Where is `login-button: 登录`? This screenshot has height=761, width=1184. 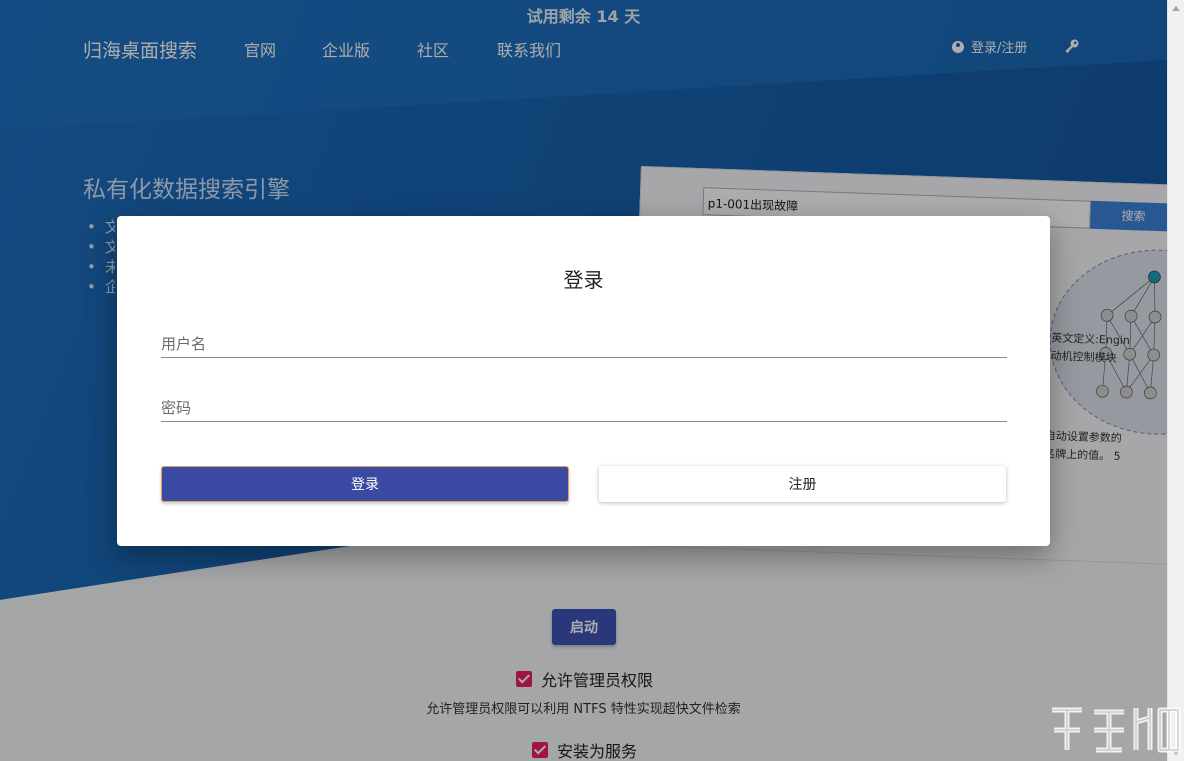
login-button: 登录 is located at coordinates (365, 484).